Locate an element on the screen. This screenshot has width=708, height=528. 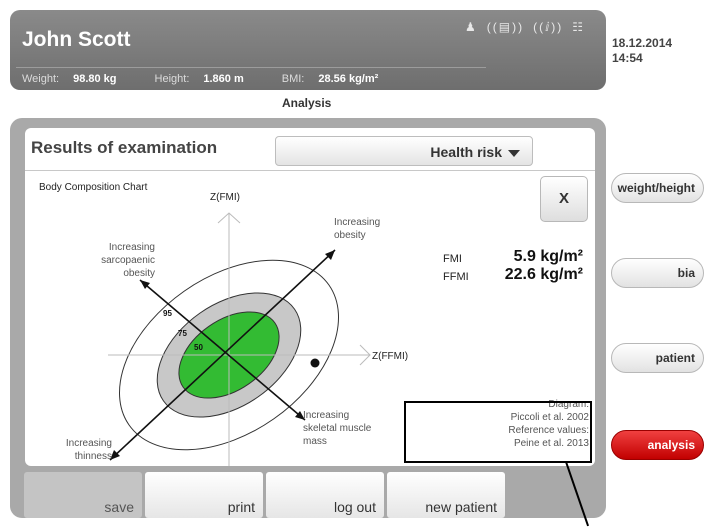
nav-patient: patient is located at coordinates (657, 358).